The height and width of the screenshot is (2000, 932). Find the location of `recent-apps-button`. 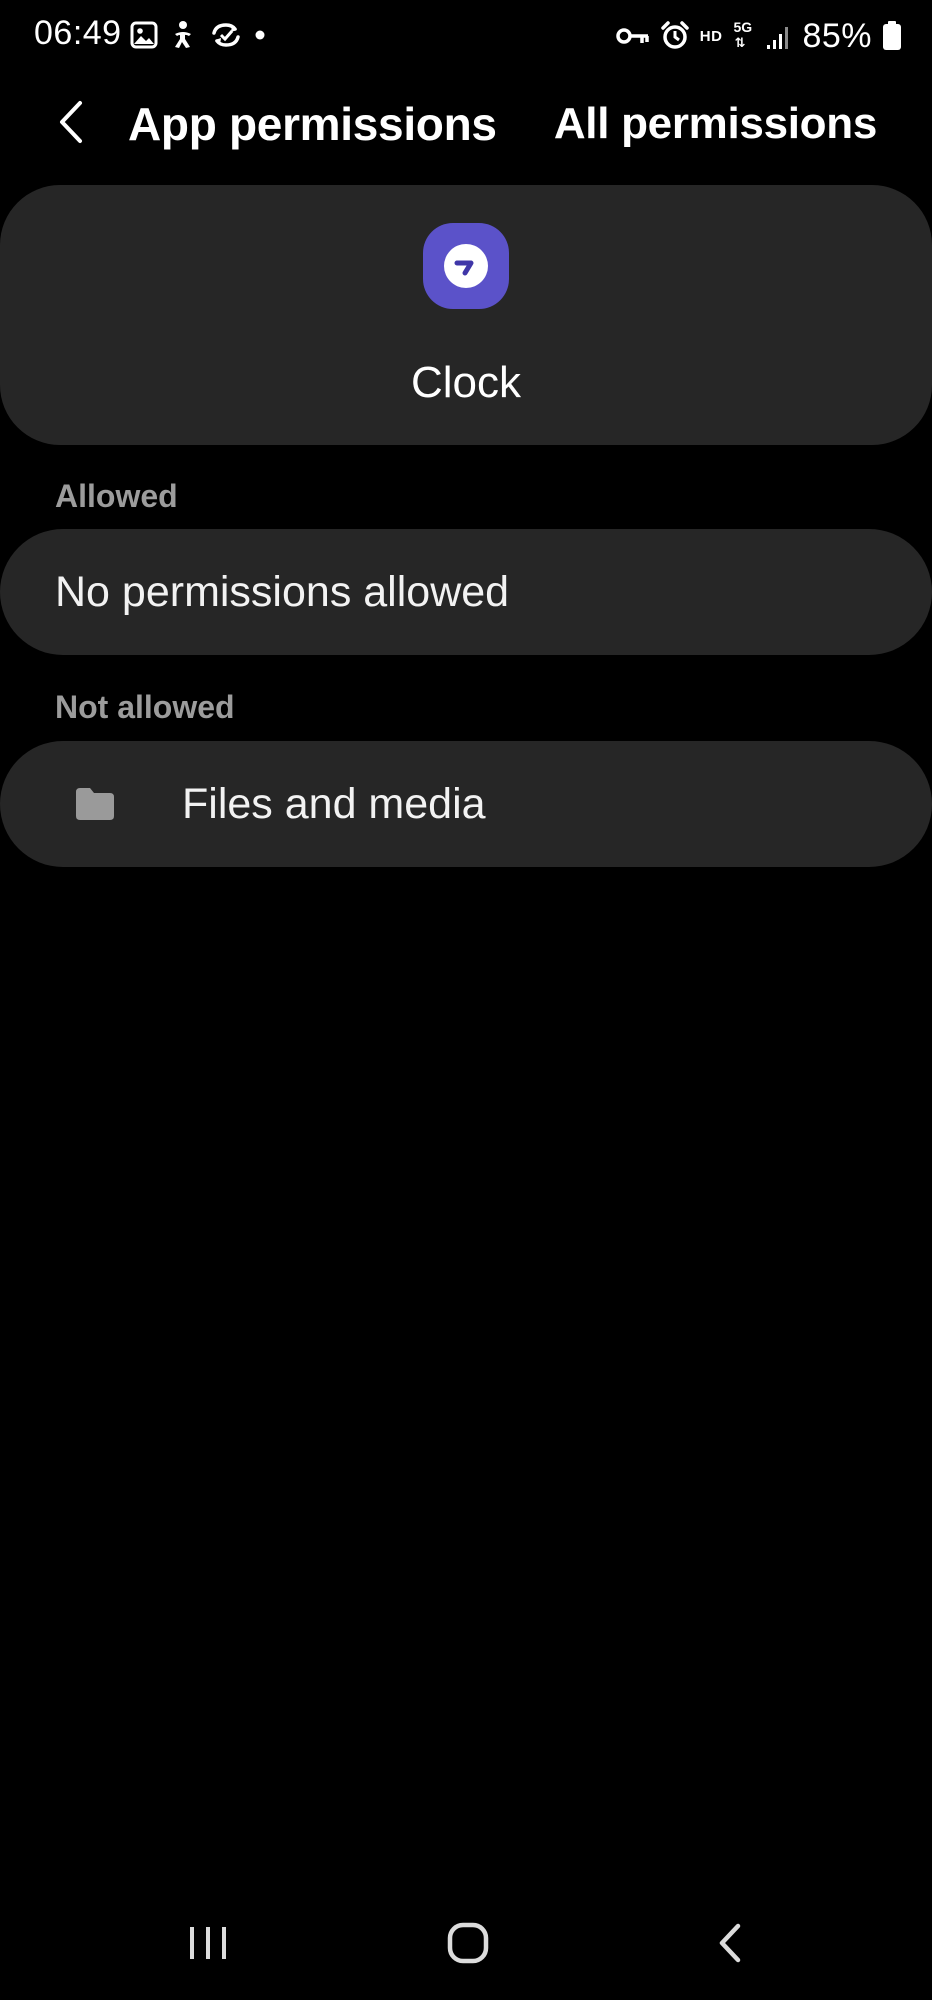

recent-apps-button is located at coordinates (208, 1945).